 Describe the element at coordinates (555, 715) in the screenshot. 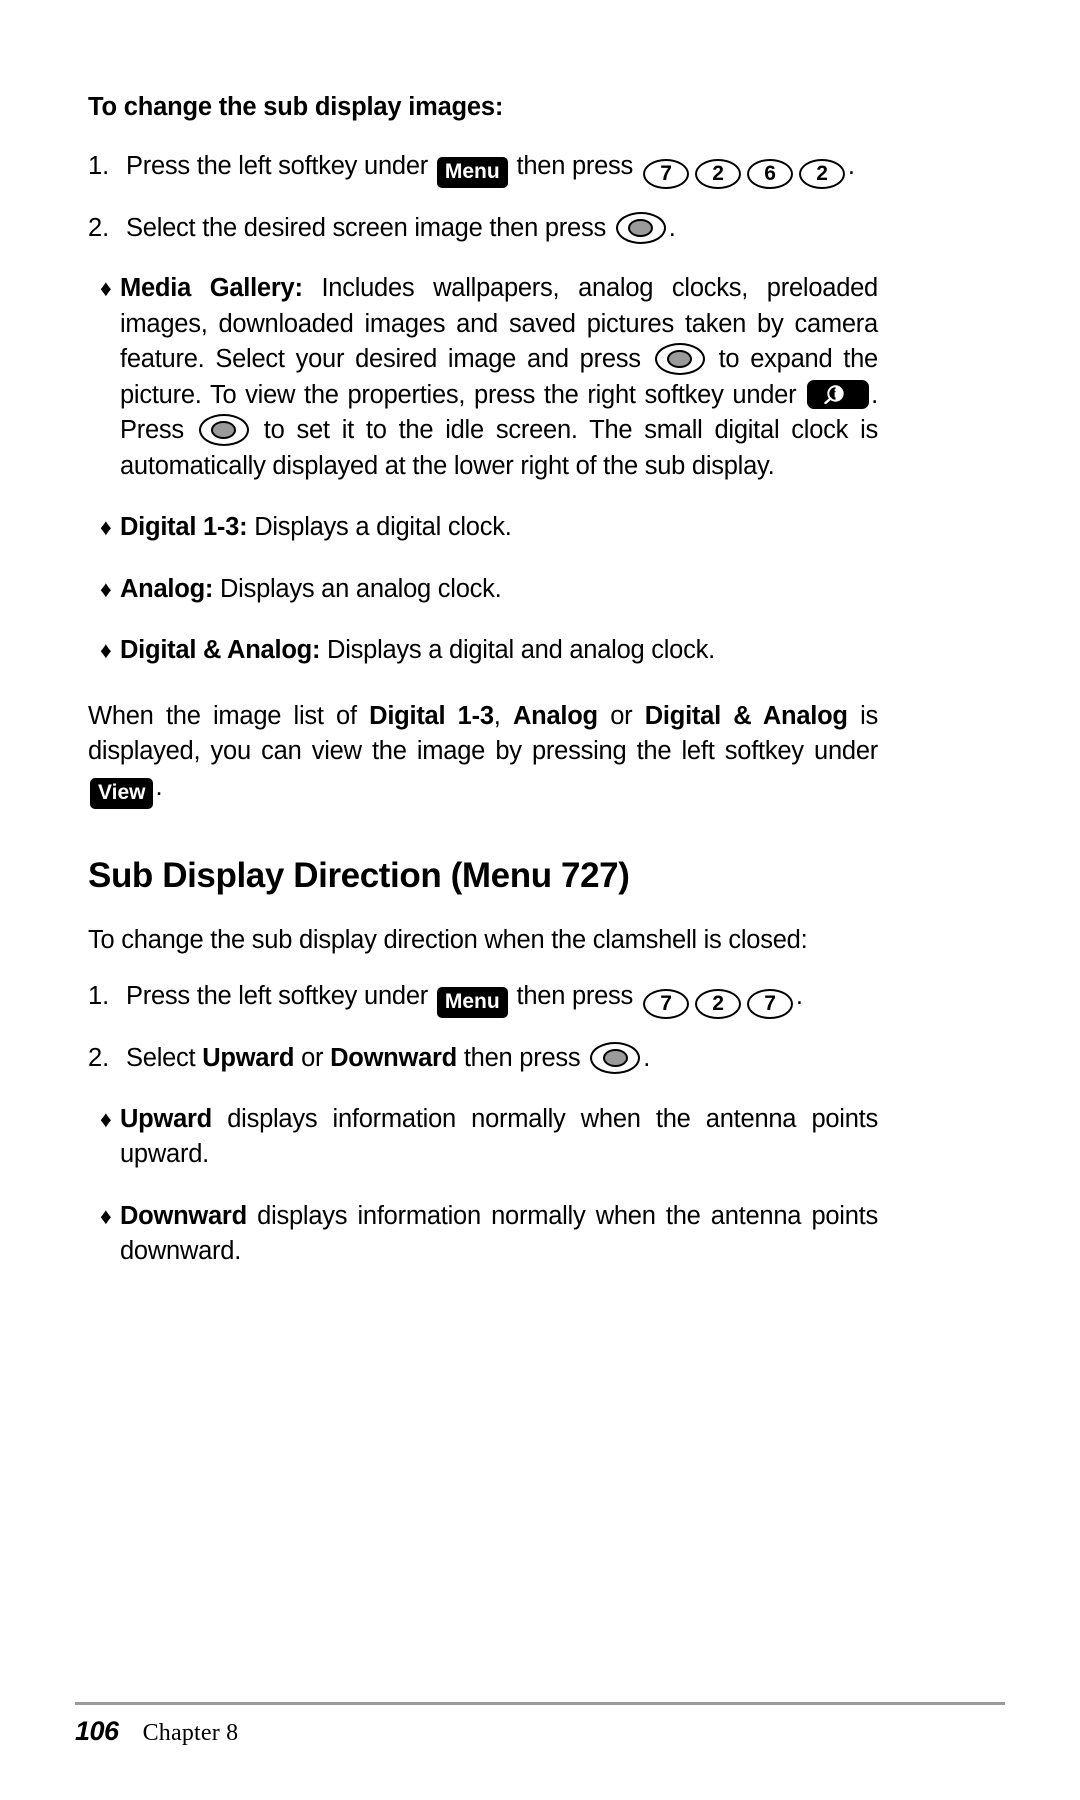

I see `paragraph-bold: Analog` at that location.